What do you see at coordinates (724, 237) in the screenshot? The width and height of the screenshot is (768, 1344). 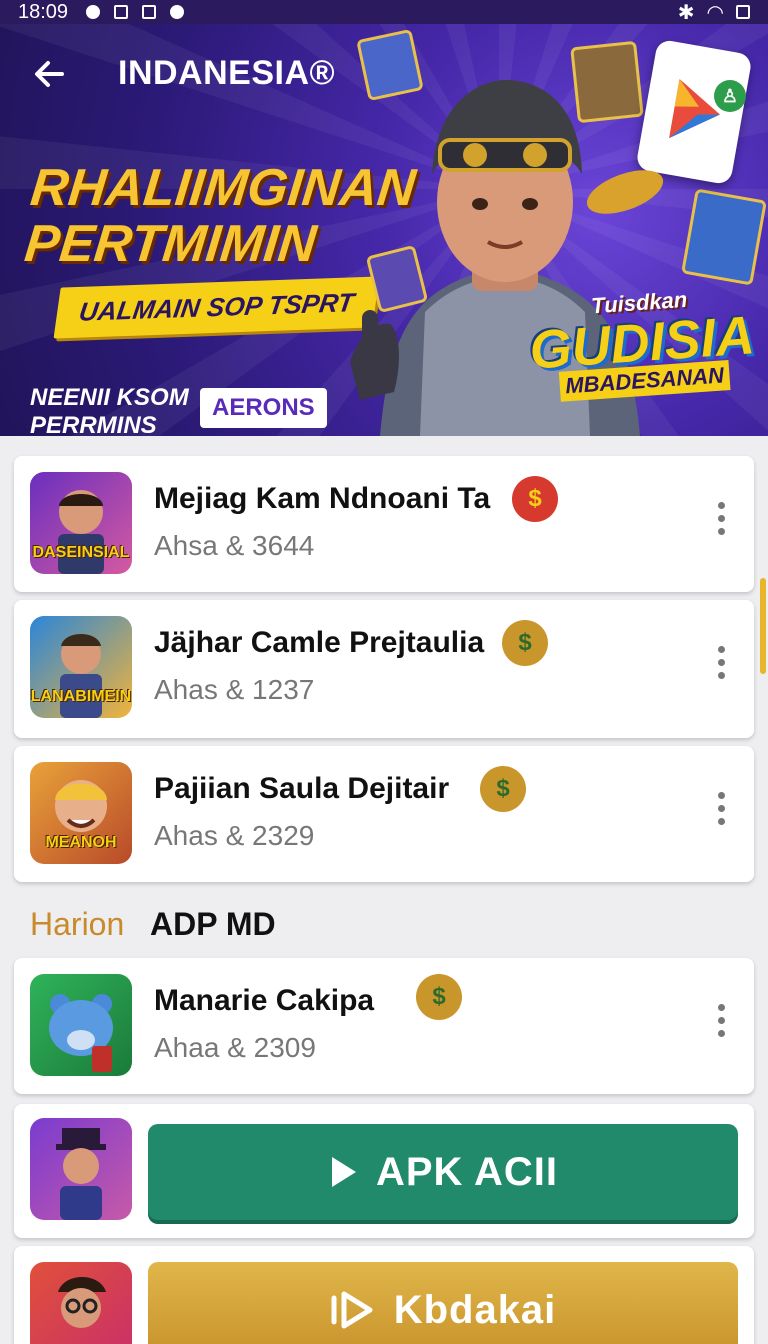 I see `floating-card` at bounding box center [724, 237].